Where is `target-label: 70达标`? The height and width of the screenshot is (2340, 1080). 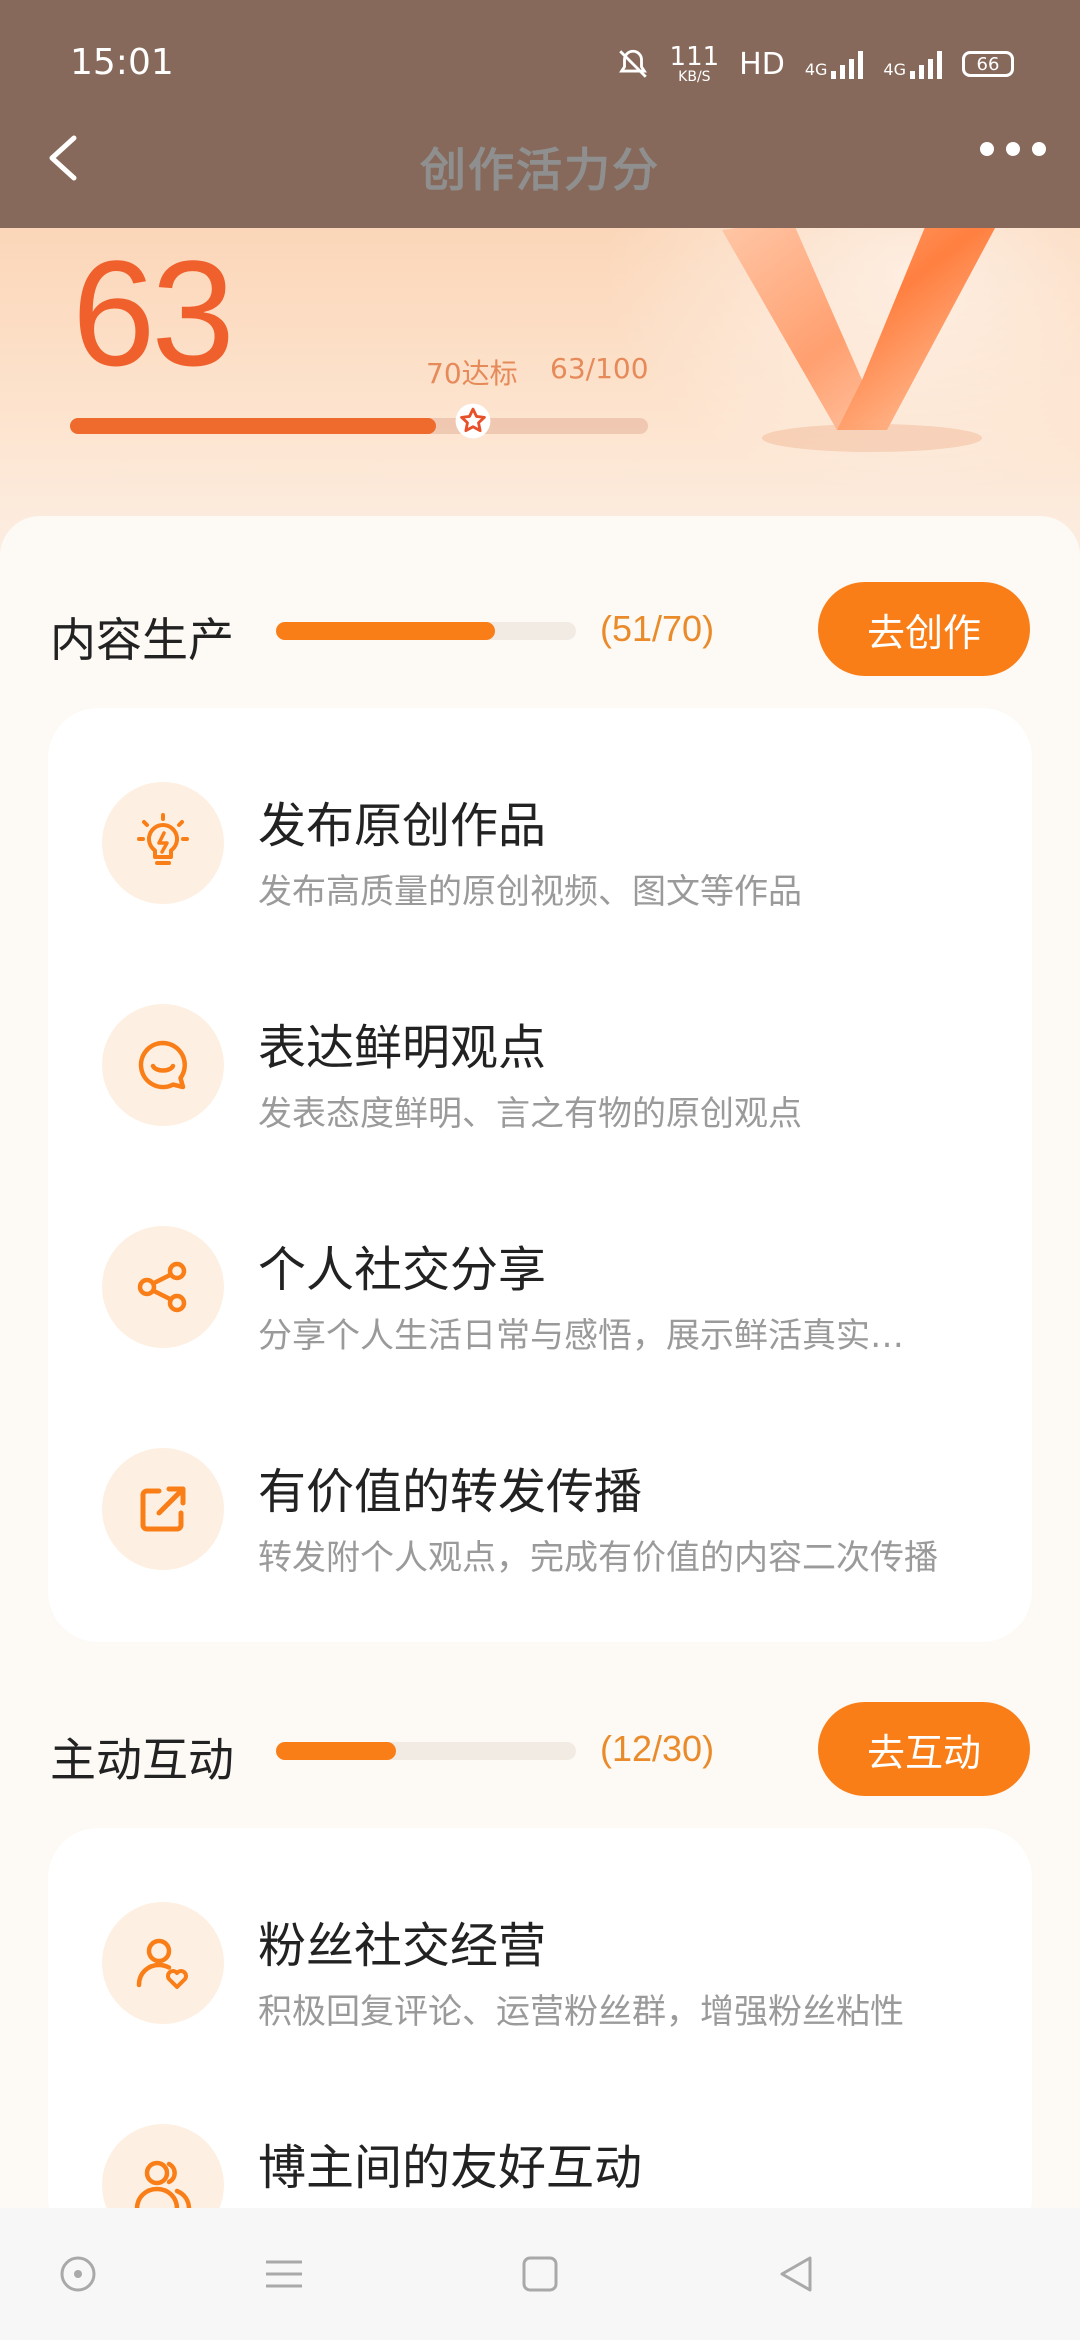
target-label: 70达标 is located at coordinates (472, 373).